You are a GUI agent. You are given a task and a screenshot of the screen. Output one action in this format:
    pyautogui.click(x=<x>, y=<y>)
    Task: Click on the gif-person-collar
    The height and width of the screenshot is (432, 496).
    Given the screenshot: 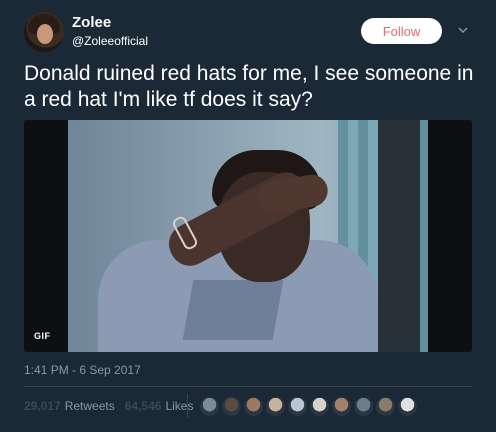 What is the action you would take?
    pyautogui.click(x=233, y=310)
    